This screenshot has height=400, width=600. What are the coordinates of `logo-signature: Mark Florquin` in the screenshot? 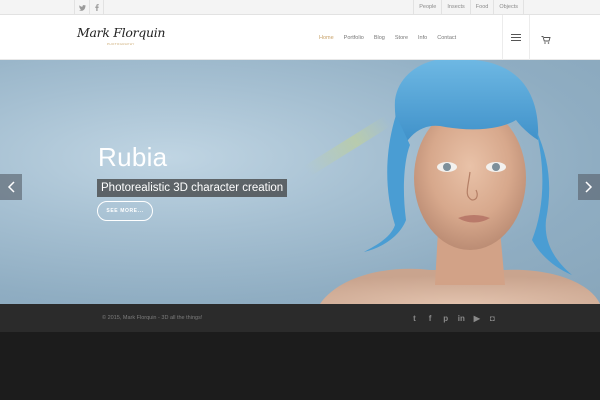 It's located at (121, 32).